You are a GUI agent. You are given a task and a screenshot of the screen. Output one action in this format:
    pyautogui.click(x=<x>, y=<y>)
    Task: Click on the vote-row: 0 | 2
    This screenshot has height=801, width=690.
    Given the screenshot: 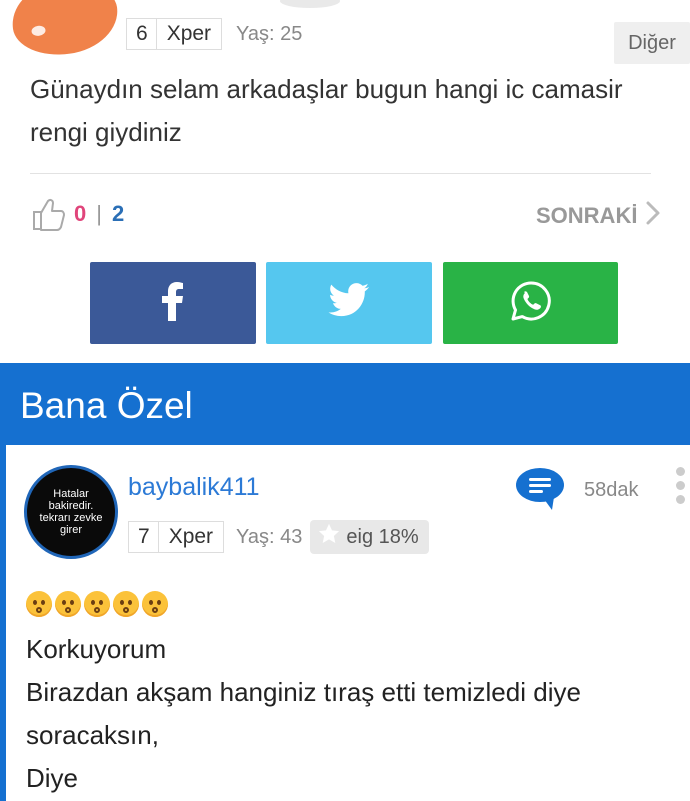 What is the action you would take?
    pyautogui.click(x=77, y=214)
    